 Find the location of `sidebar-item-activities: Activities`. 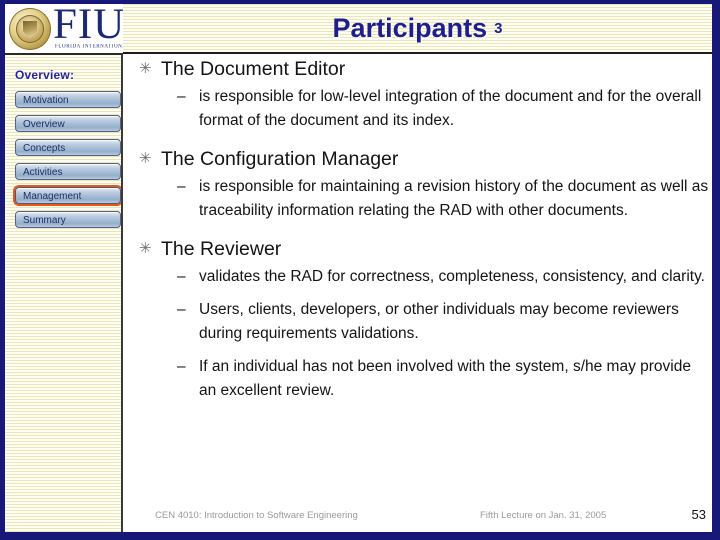

sidebar-item-activities: Activities is located at coordinates (68, 171).